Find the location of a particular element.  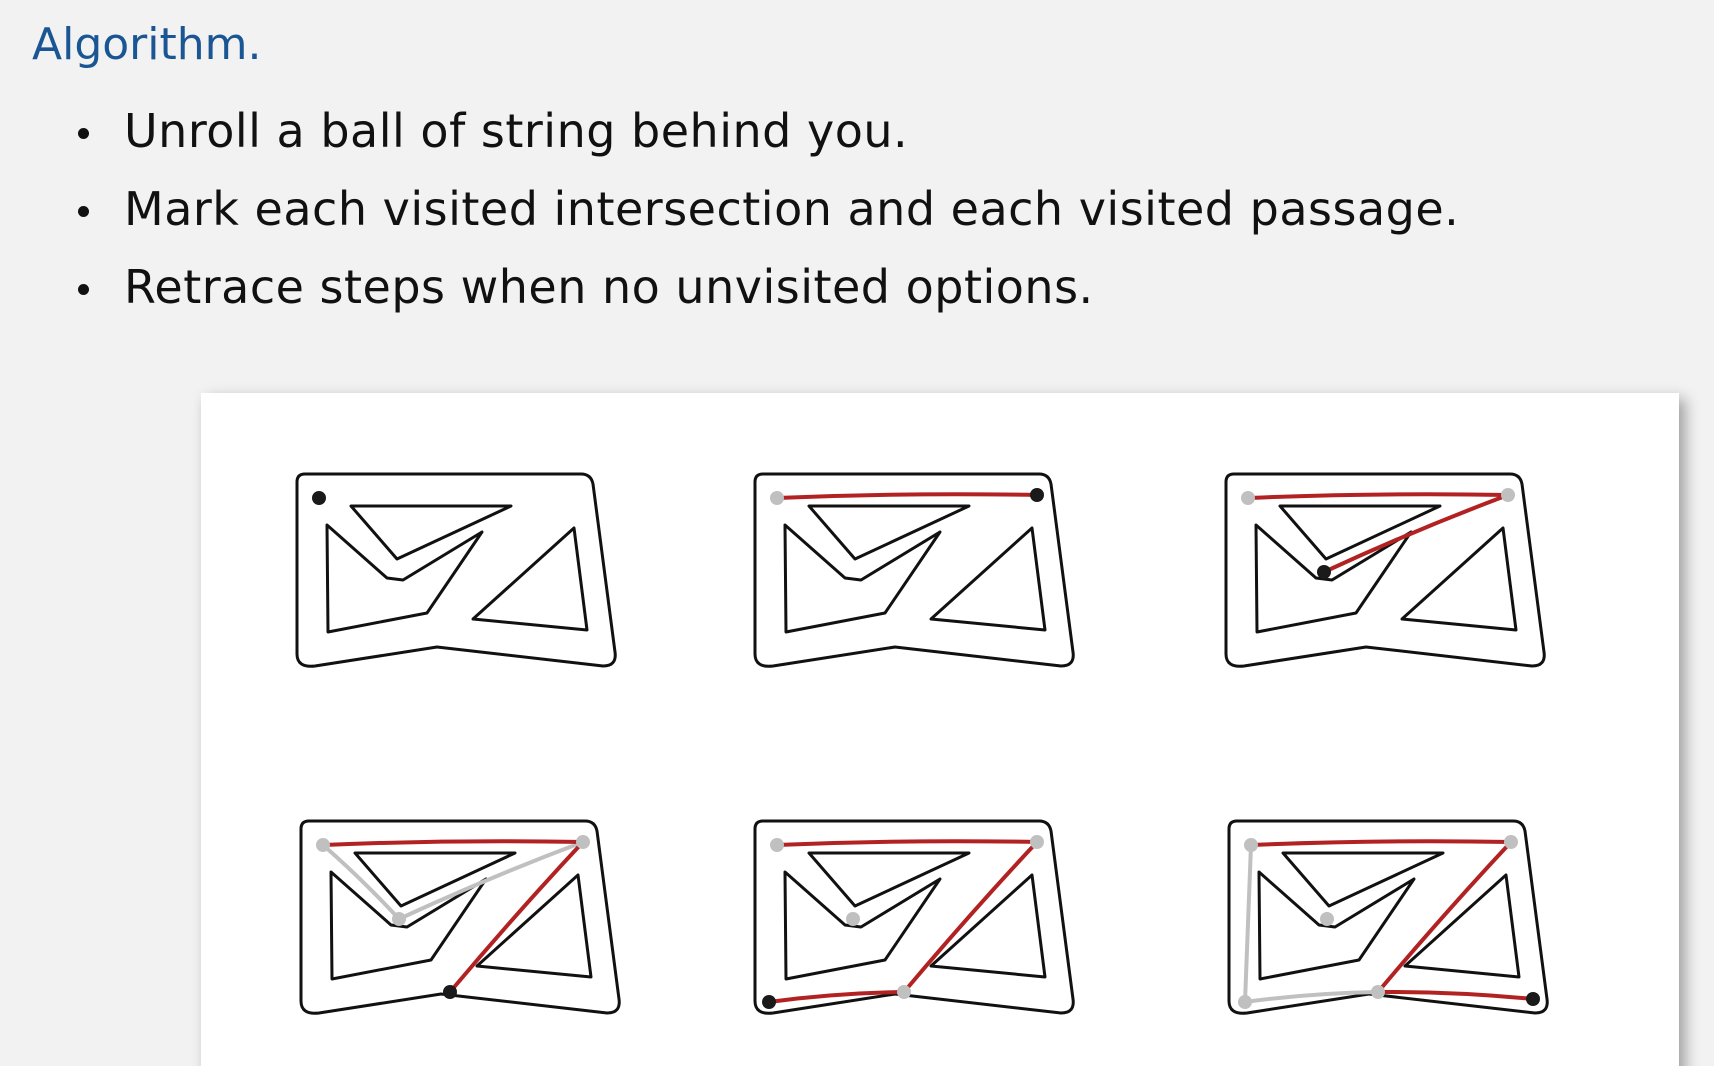

step-item: Retrace steps when no unvisited options. is located at coordinates (764, 287).